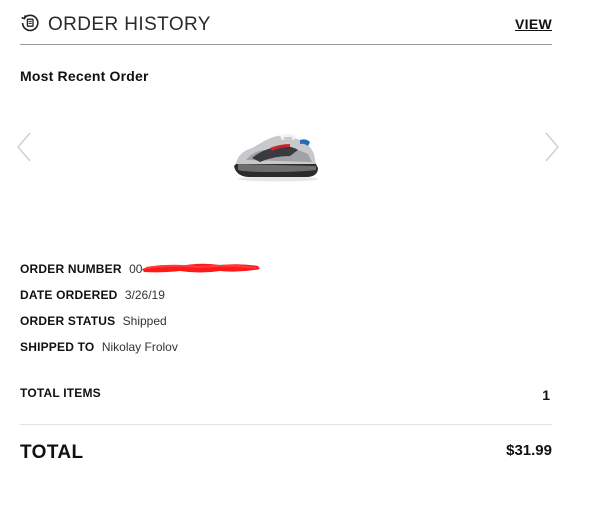 This screenshot has width=611, height=508. What do you see at coordinates (84, 76) in the screenshot?
I see `most-recent-order-heading: Most Recent Order` at bounding box center [84, 76].